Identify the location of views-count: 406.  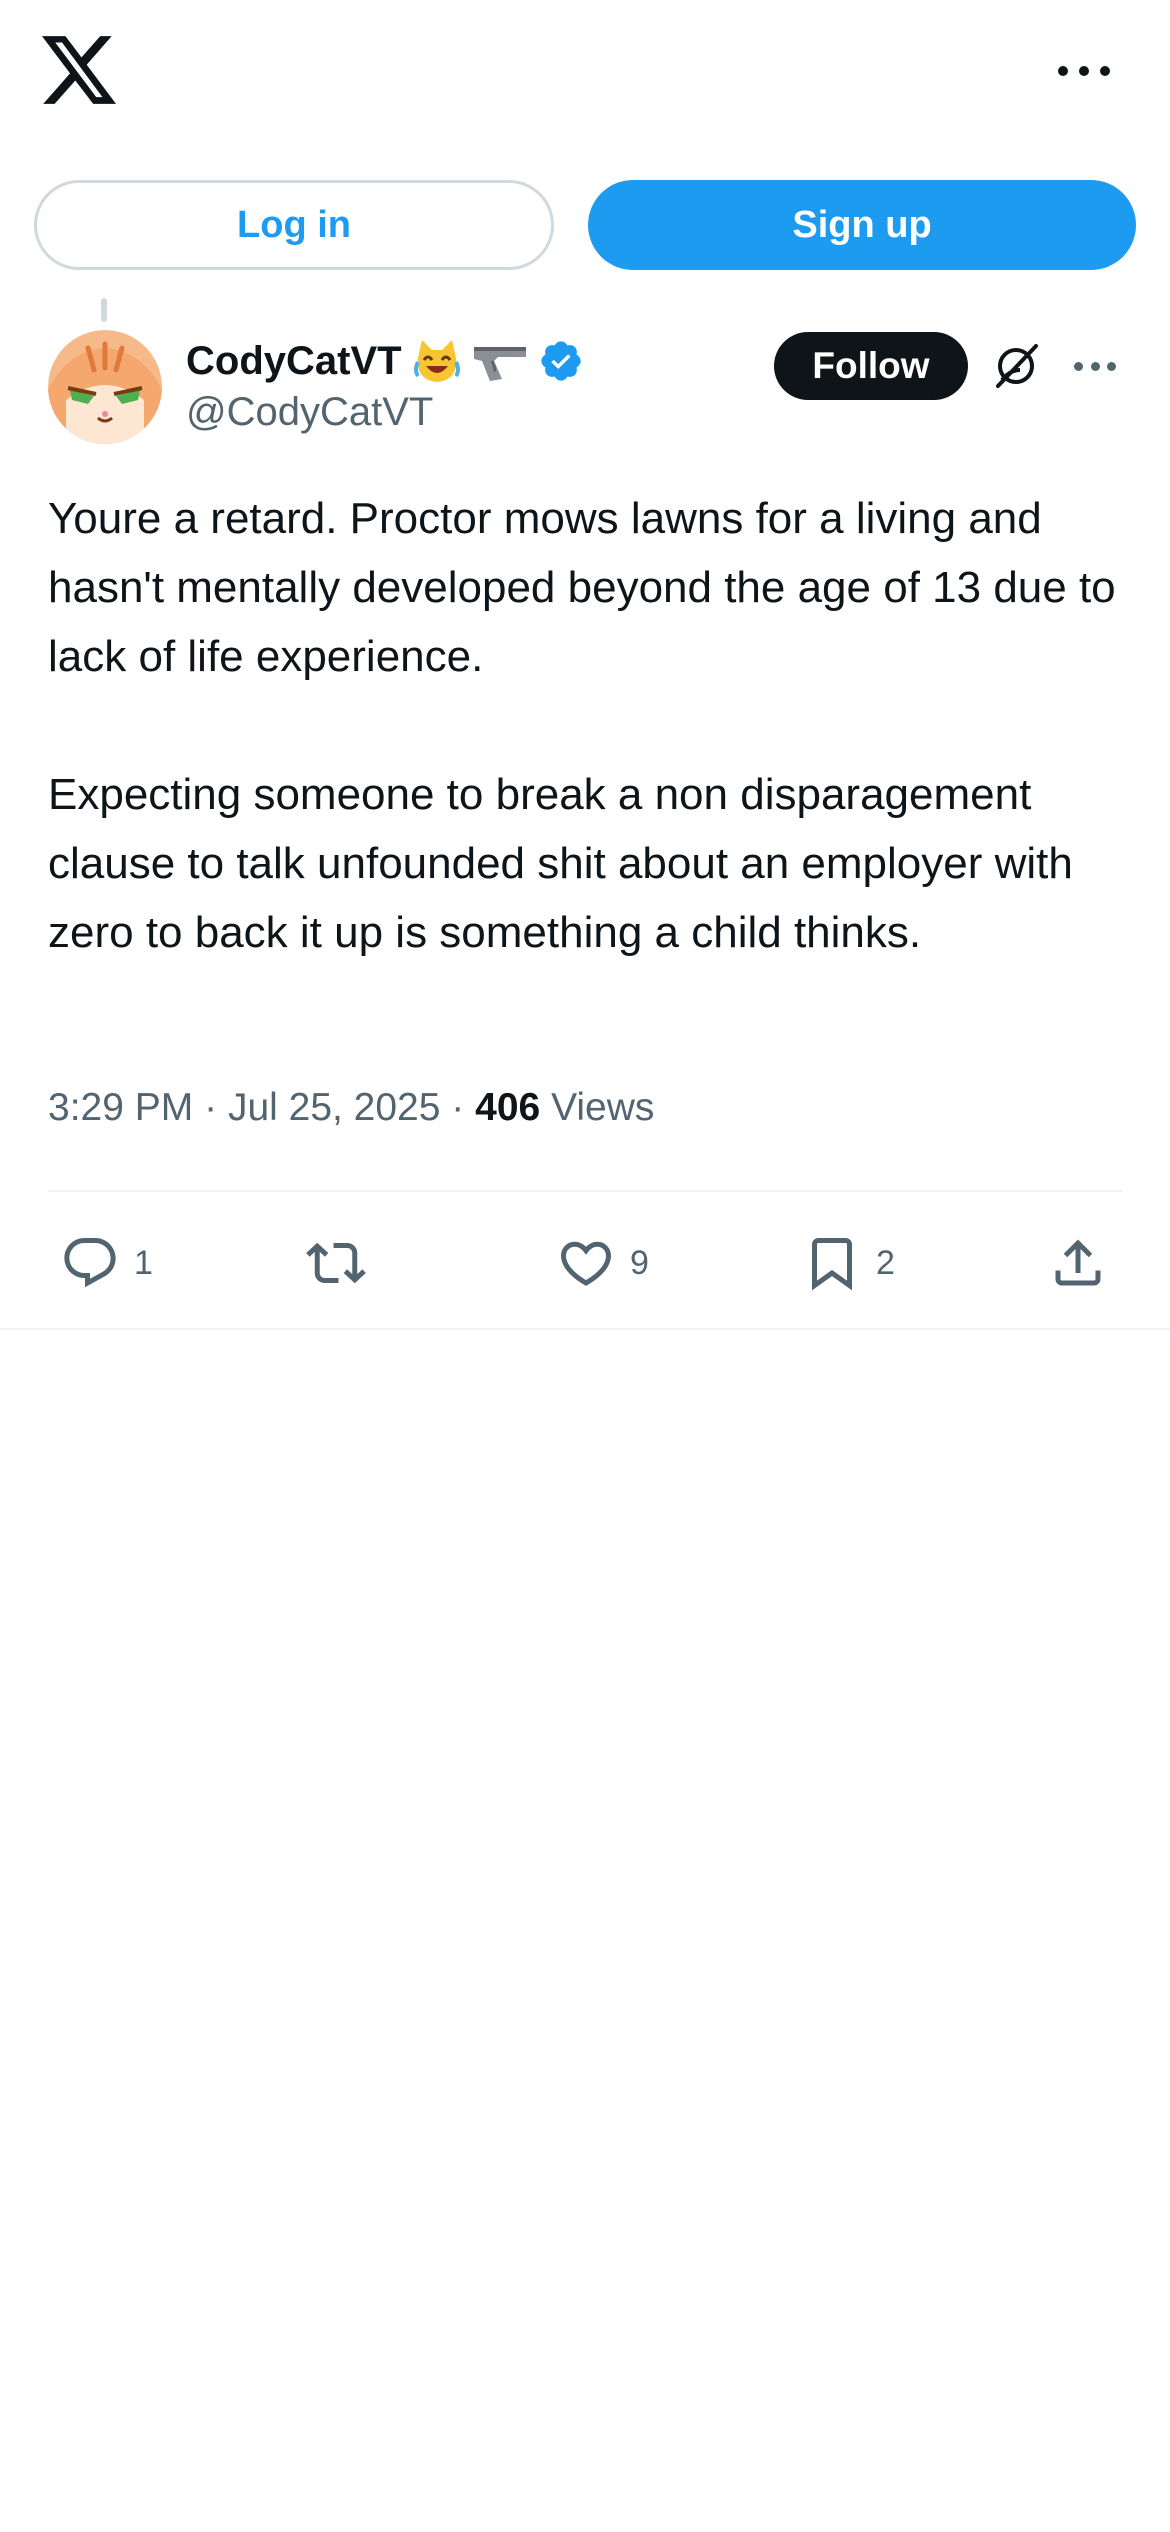
(508, 1107).